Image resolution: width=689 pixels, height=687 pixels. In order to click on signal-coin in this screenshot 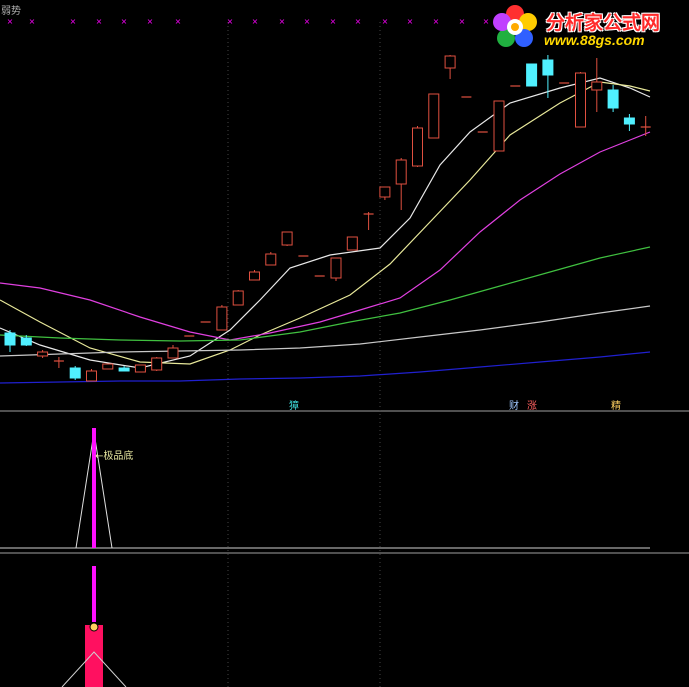, I will do `click(94, 627)`.